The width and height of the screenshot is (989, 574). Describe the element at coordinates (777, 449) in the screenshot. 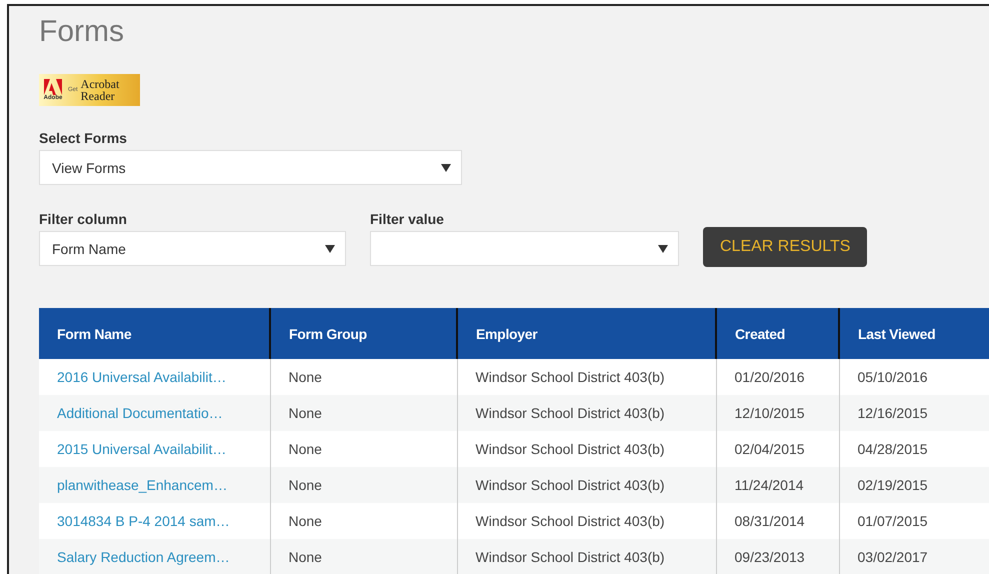

I see `table-cell: 02/04/2015` at that location.